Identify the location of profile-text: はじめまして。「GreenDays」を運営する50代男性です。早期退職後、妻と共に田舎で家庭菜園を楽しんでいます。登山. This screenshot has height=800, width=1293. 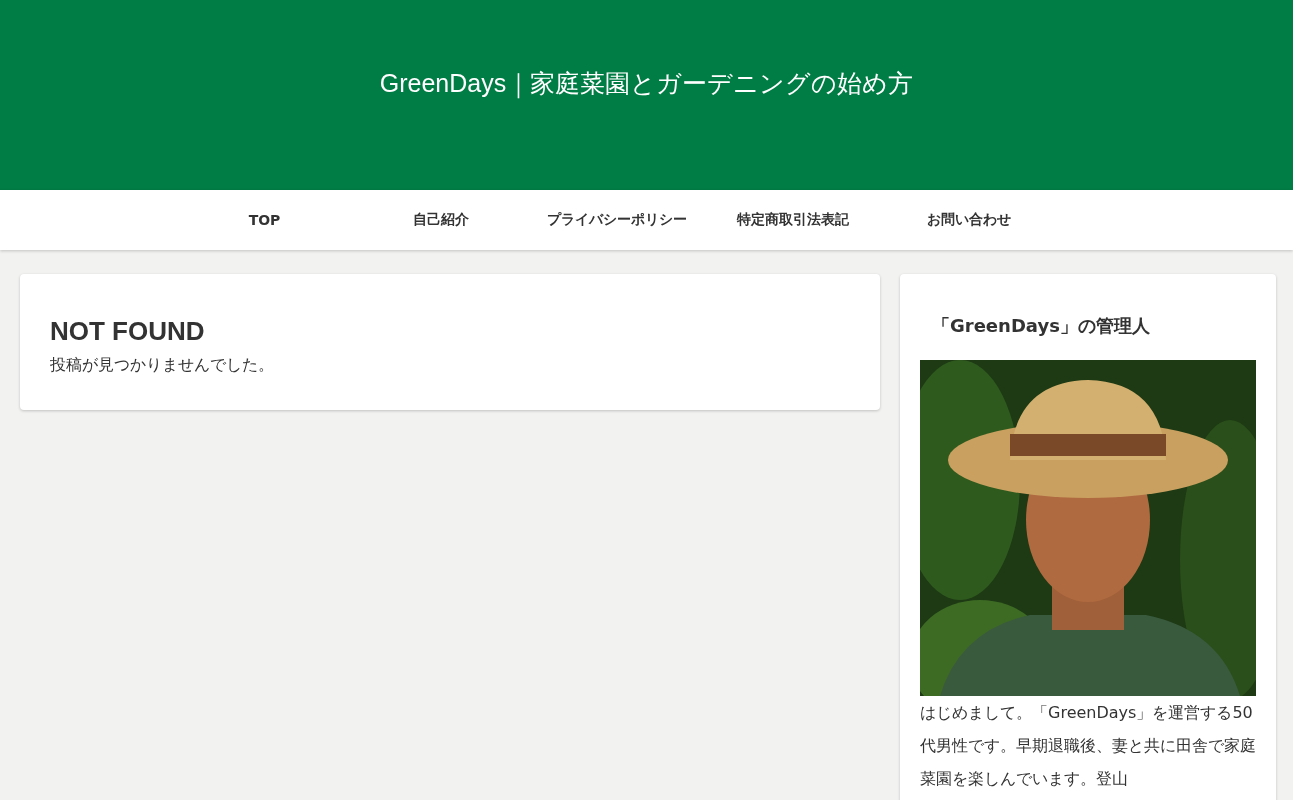
(1088, 746).